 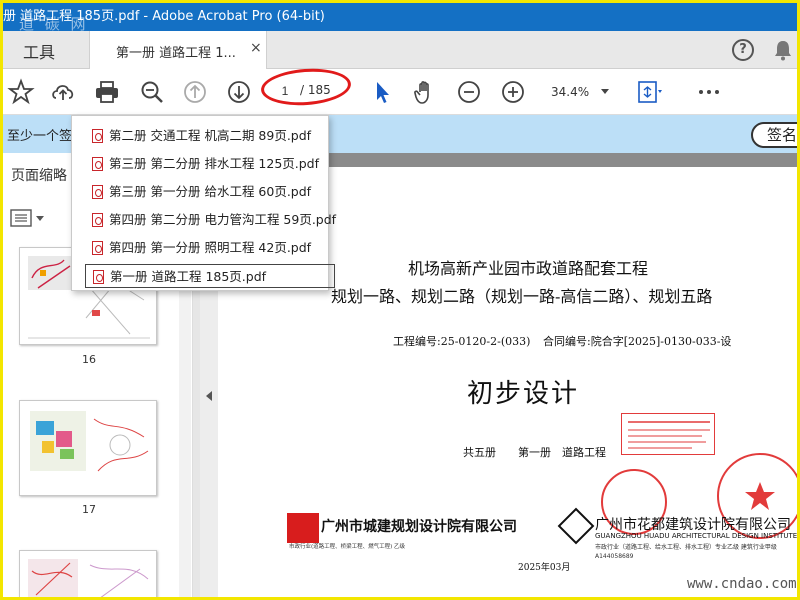 I want to click on bell-icon, so click(x=783, y=50).